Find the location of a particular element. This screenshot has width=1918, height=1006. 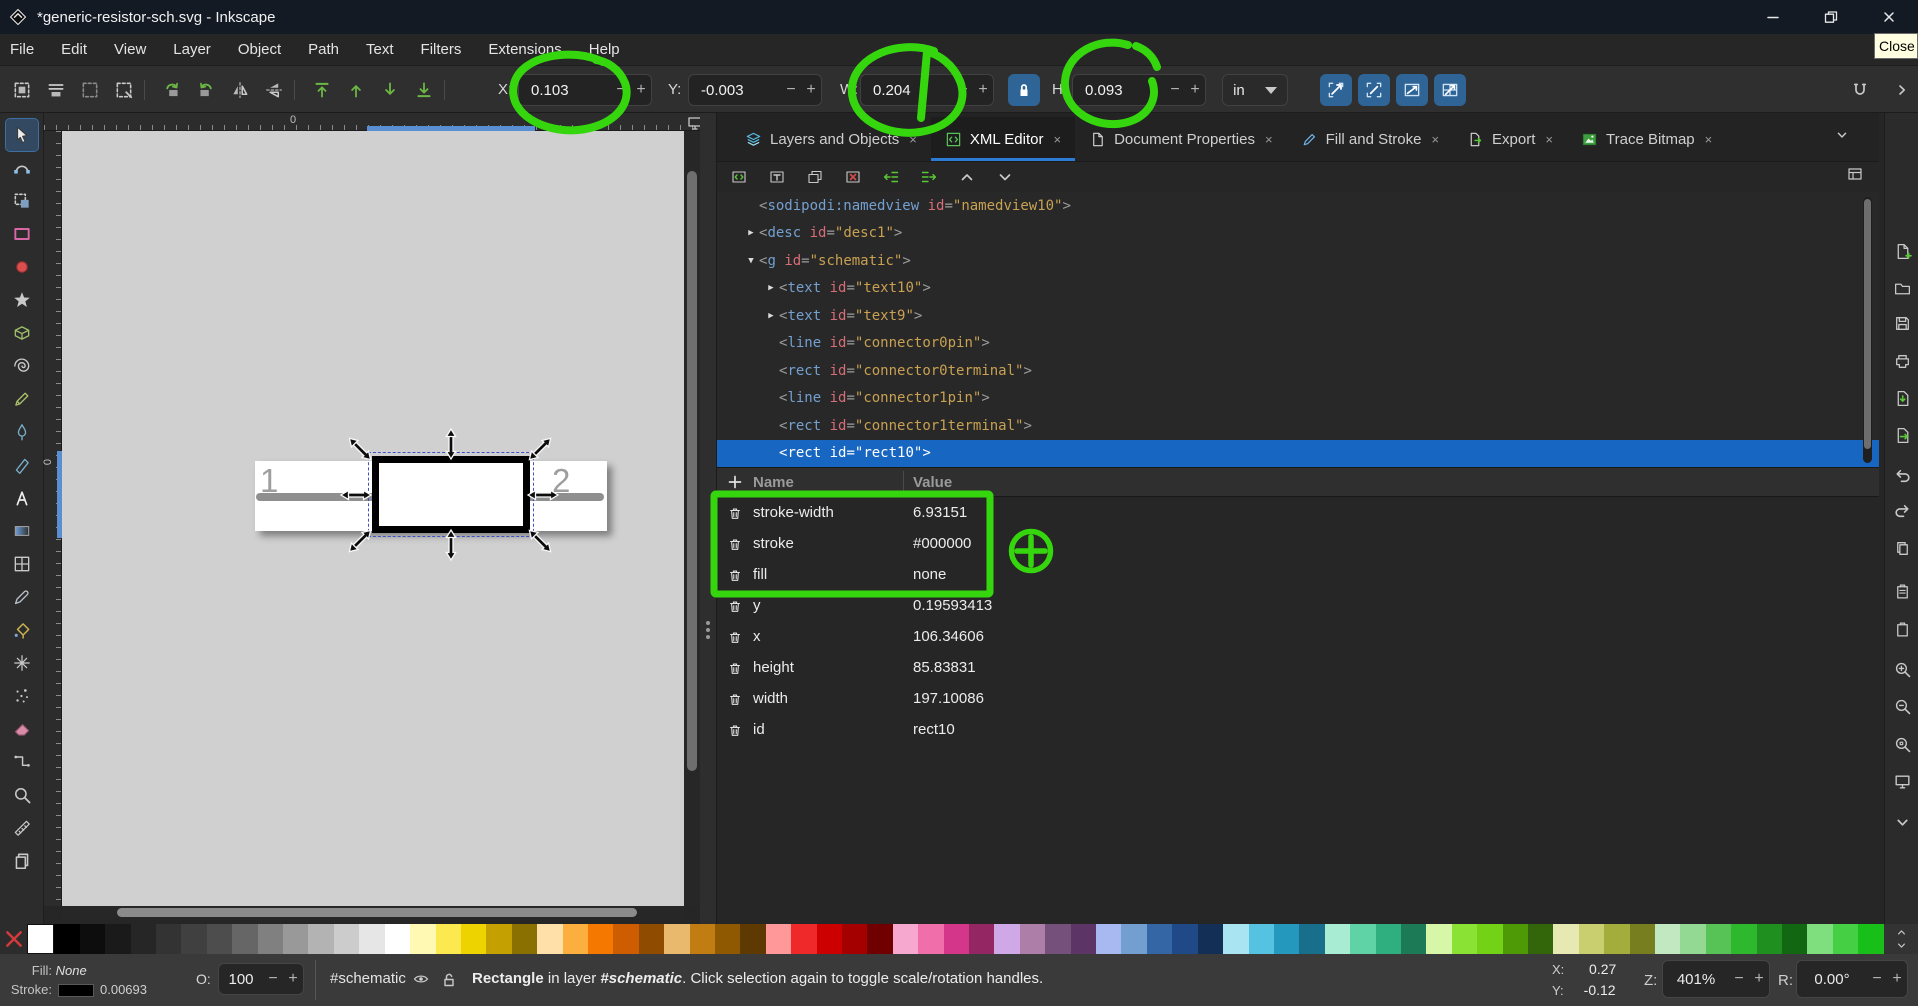

attribute-row-stroke-width: stroke-width 6.93151 is located at coordinates (1298, 512).